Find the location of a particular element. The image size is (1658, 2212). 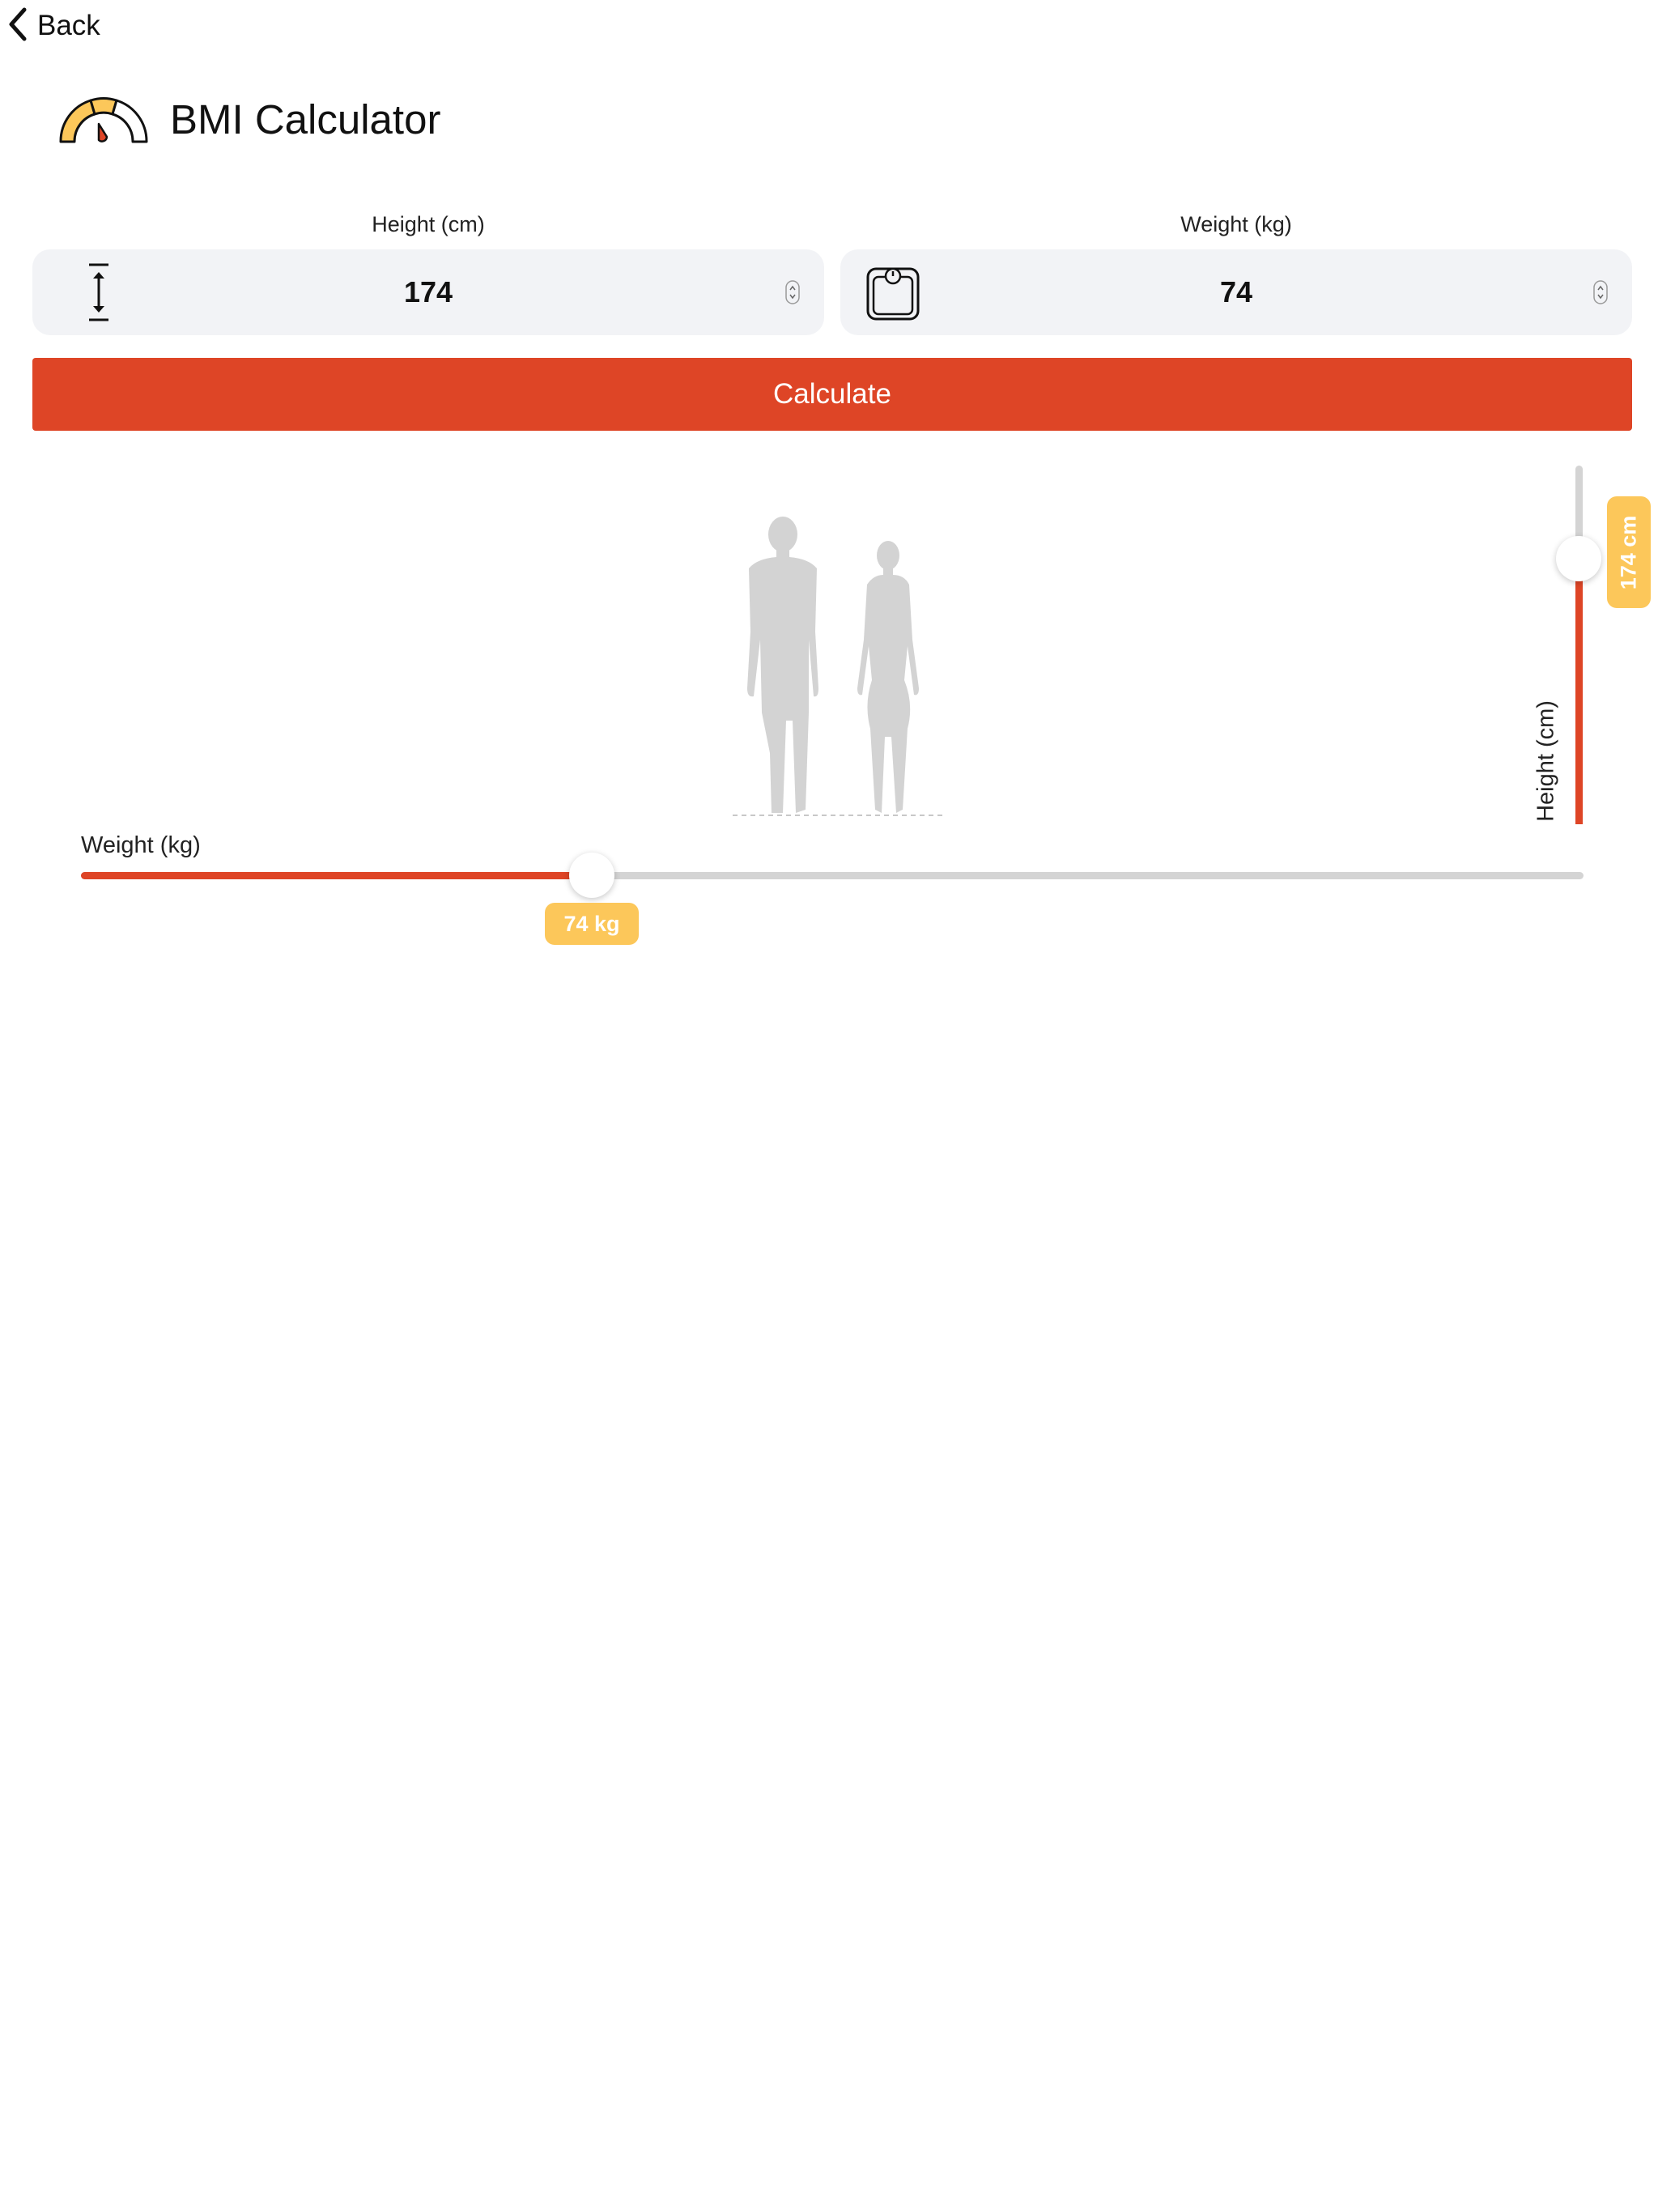

calculate-button: Calculate is located at coordinates (832, 395).